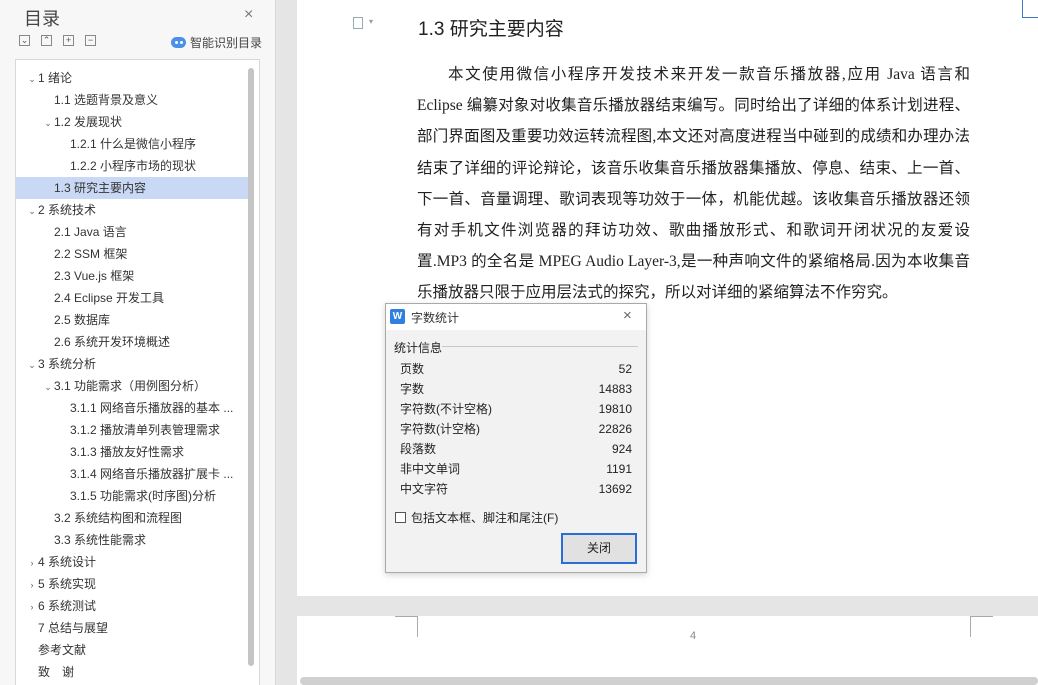 The image size is (1038, 685). Describe the element at coordinates (46, 40) in the screenshot. I see `collapse-all-icon: ⌃` at that location.